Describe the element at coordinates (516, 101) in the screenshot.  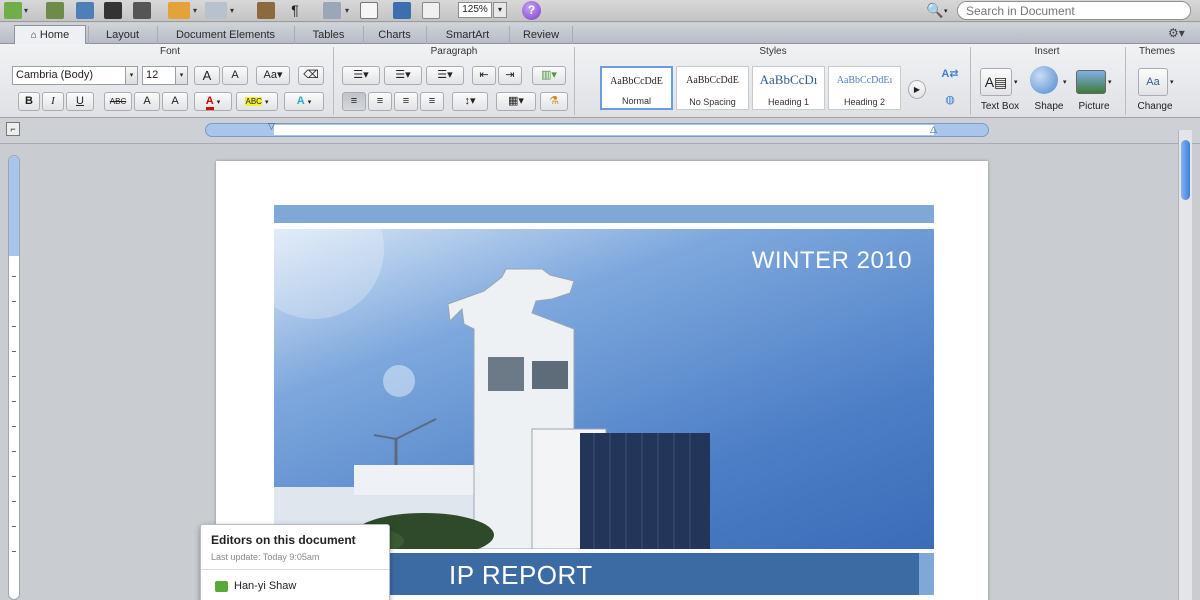
I see `borders-button: ▦▾` at that location.